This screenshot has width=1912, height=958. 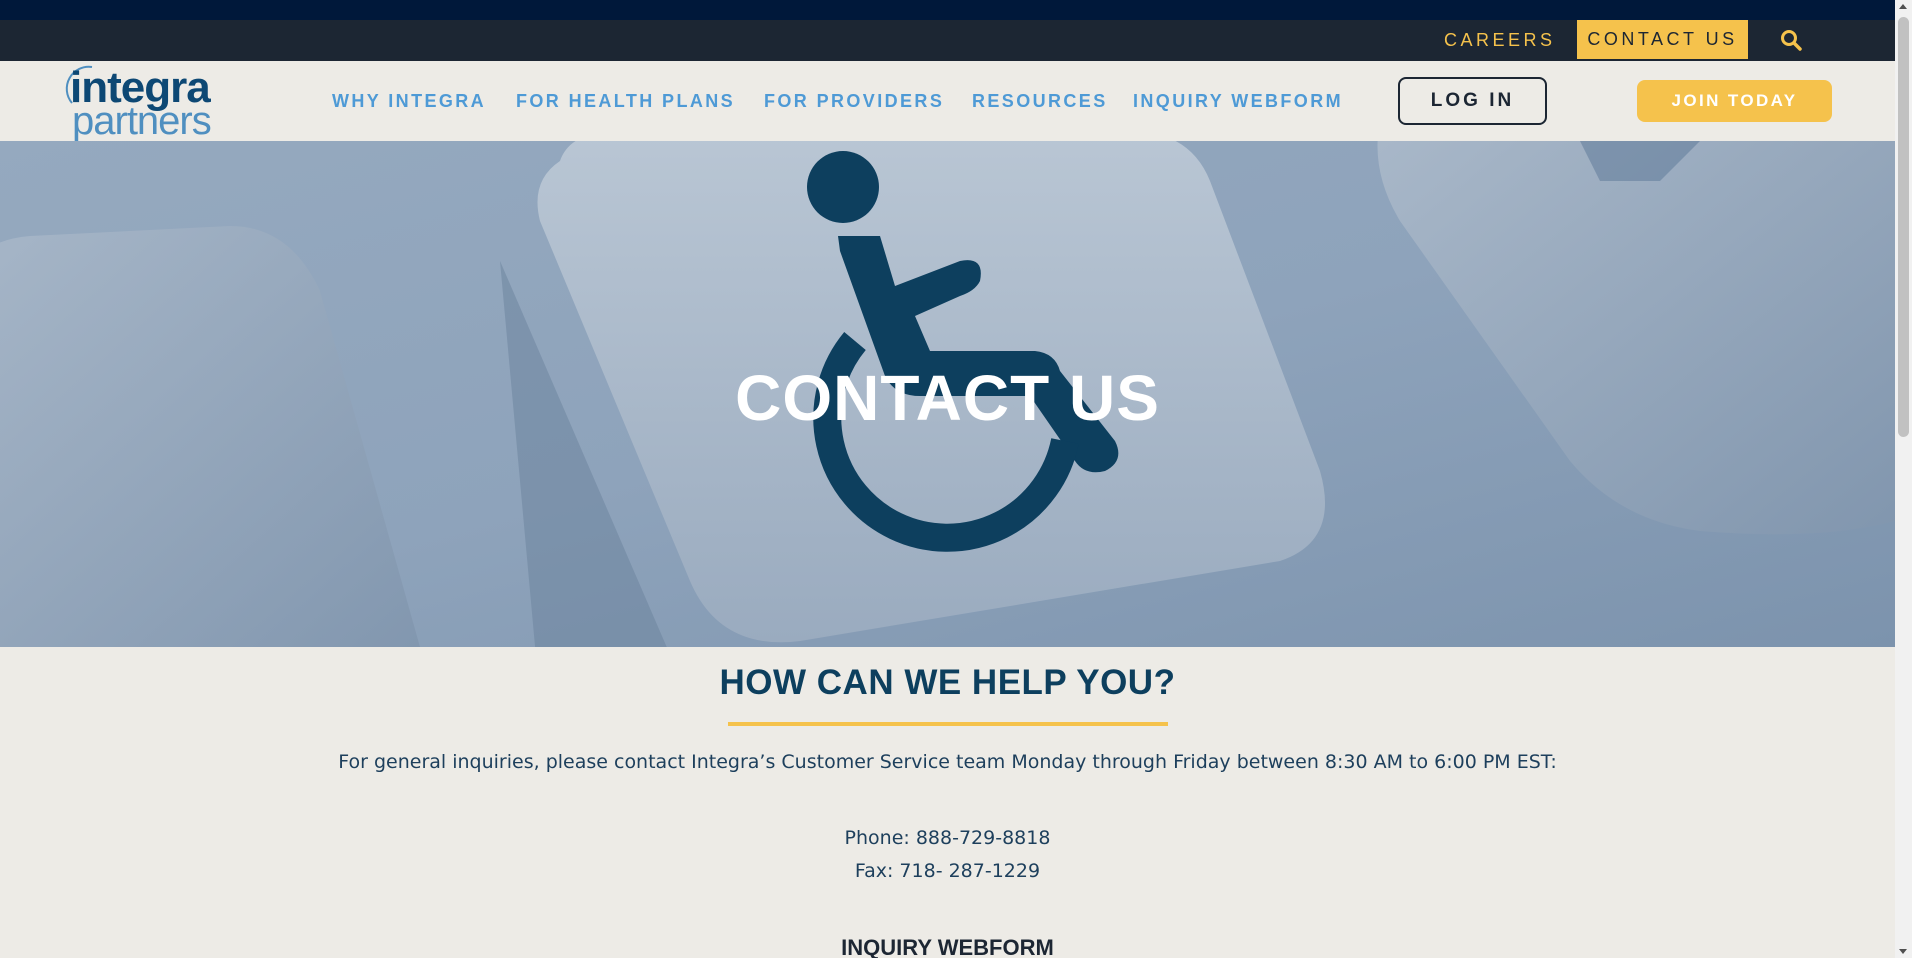 What do you see at coordinates (947, 682) in the screenshot?
I see `section-heading: HOW CAN WE HELP YOU?` at bounding box center [947, 682].